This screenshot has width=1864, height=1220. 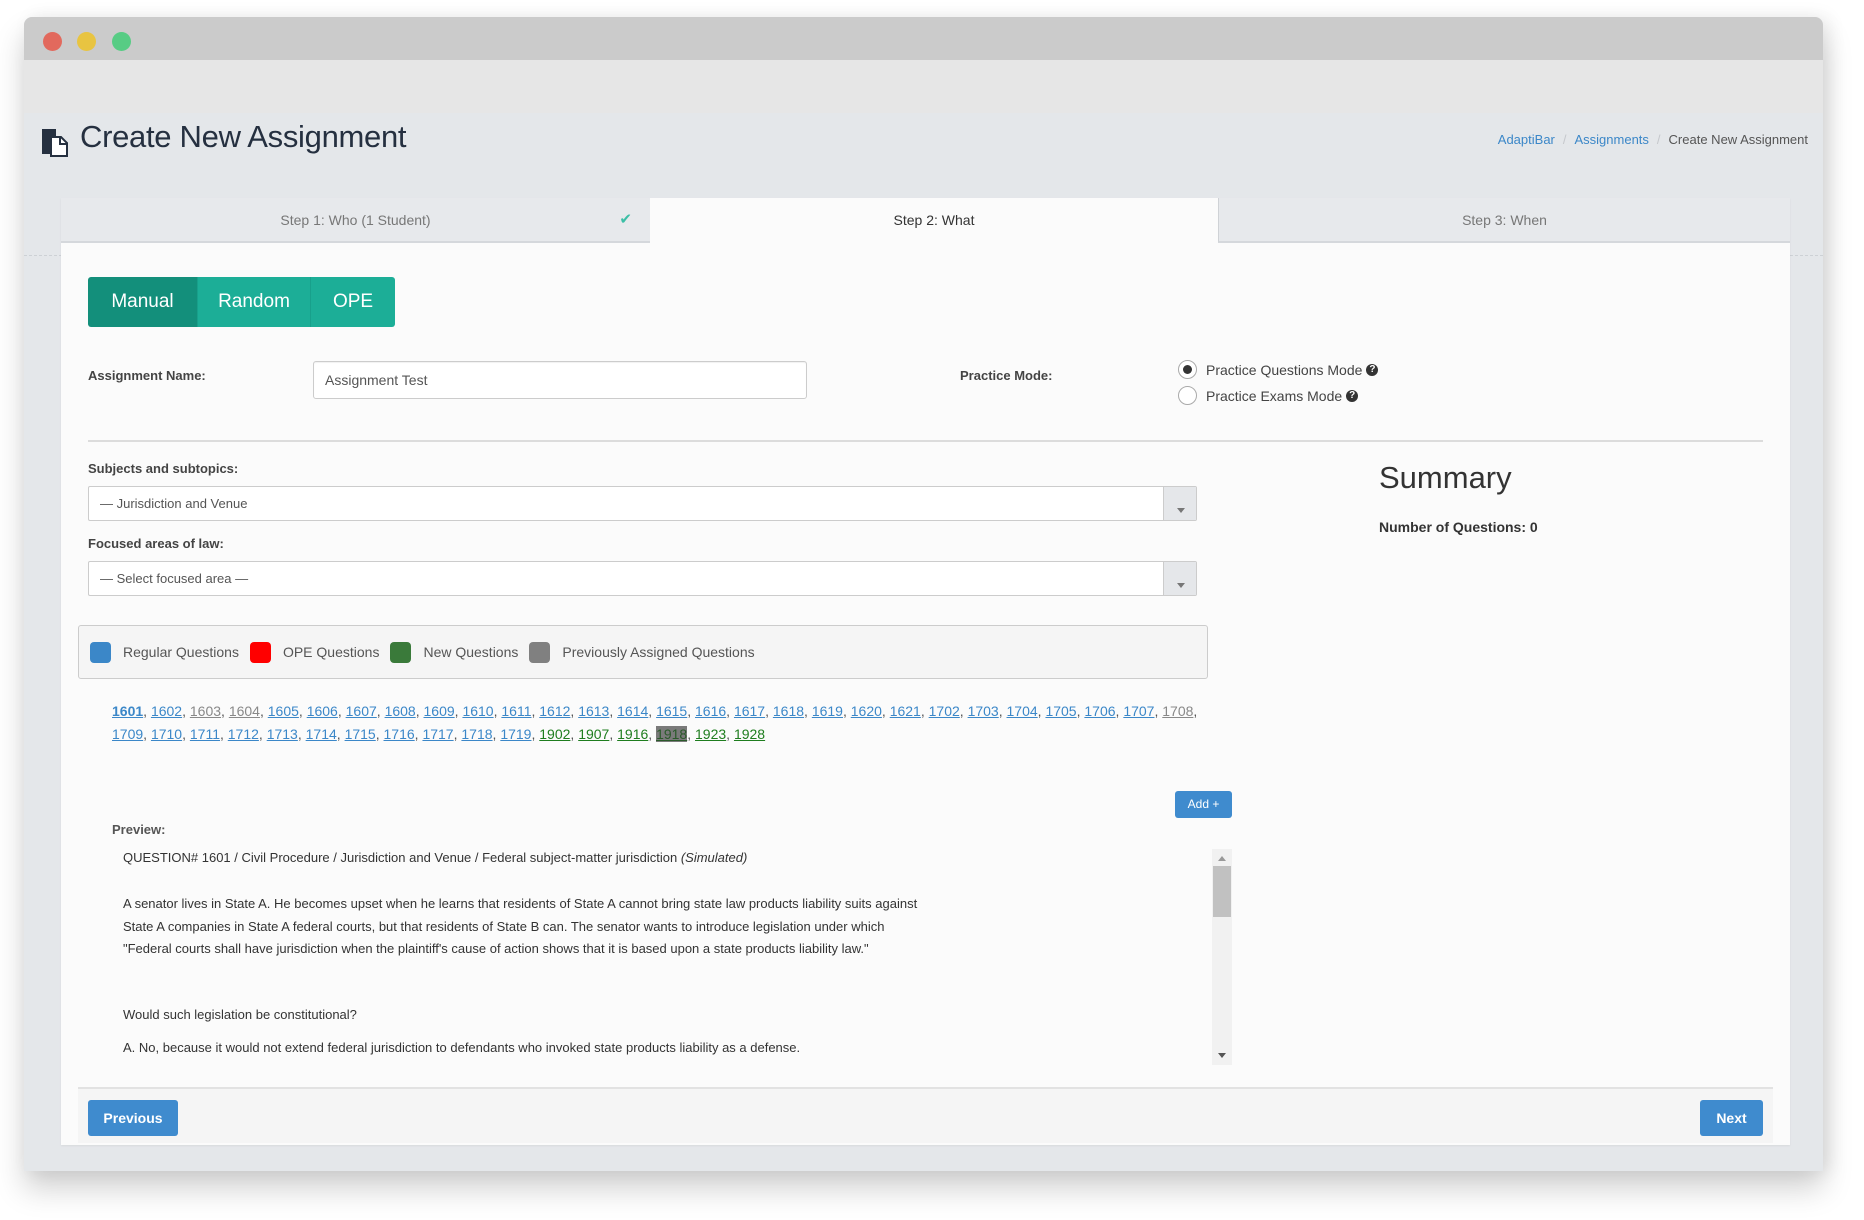 What do you see at coordinates (1060, 711) in the screenshot?
I see `question-link-1705: 1705` at bounding box center [1060, 711].